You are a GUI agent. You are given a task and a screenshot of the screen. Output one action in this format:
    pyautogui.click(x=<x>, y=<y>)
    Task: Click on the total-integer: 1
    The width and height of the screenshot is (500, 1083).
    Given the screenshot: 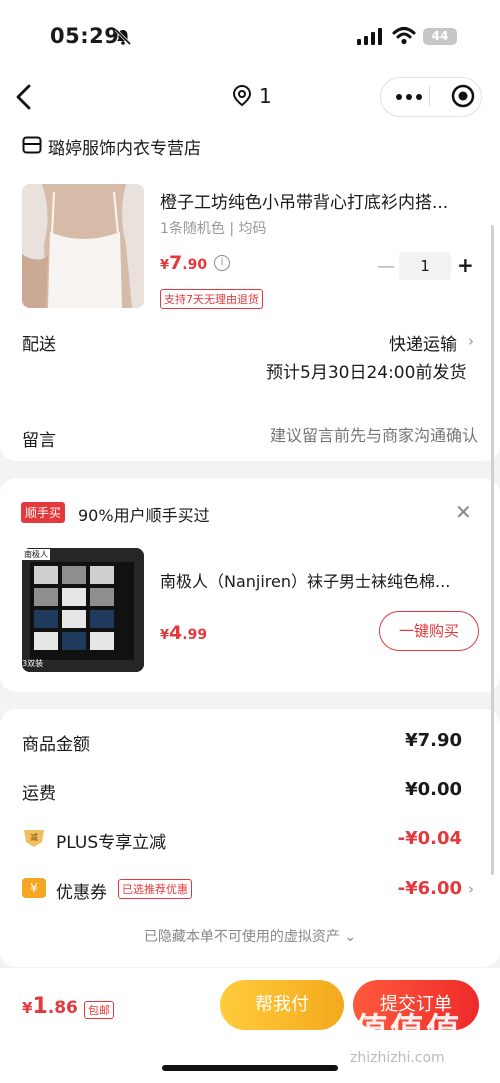 What is the action you would take?
    pyautogui.click(x=40, y=1006)
    